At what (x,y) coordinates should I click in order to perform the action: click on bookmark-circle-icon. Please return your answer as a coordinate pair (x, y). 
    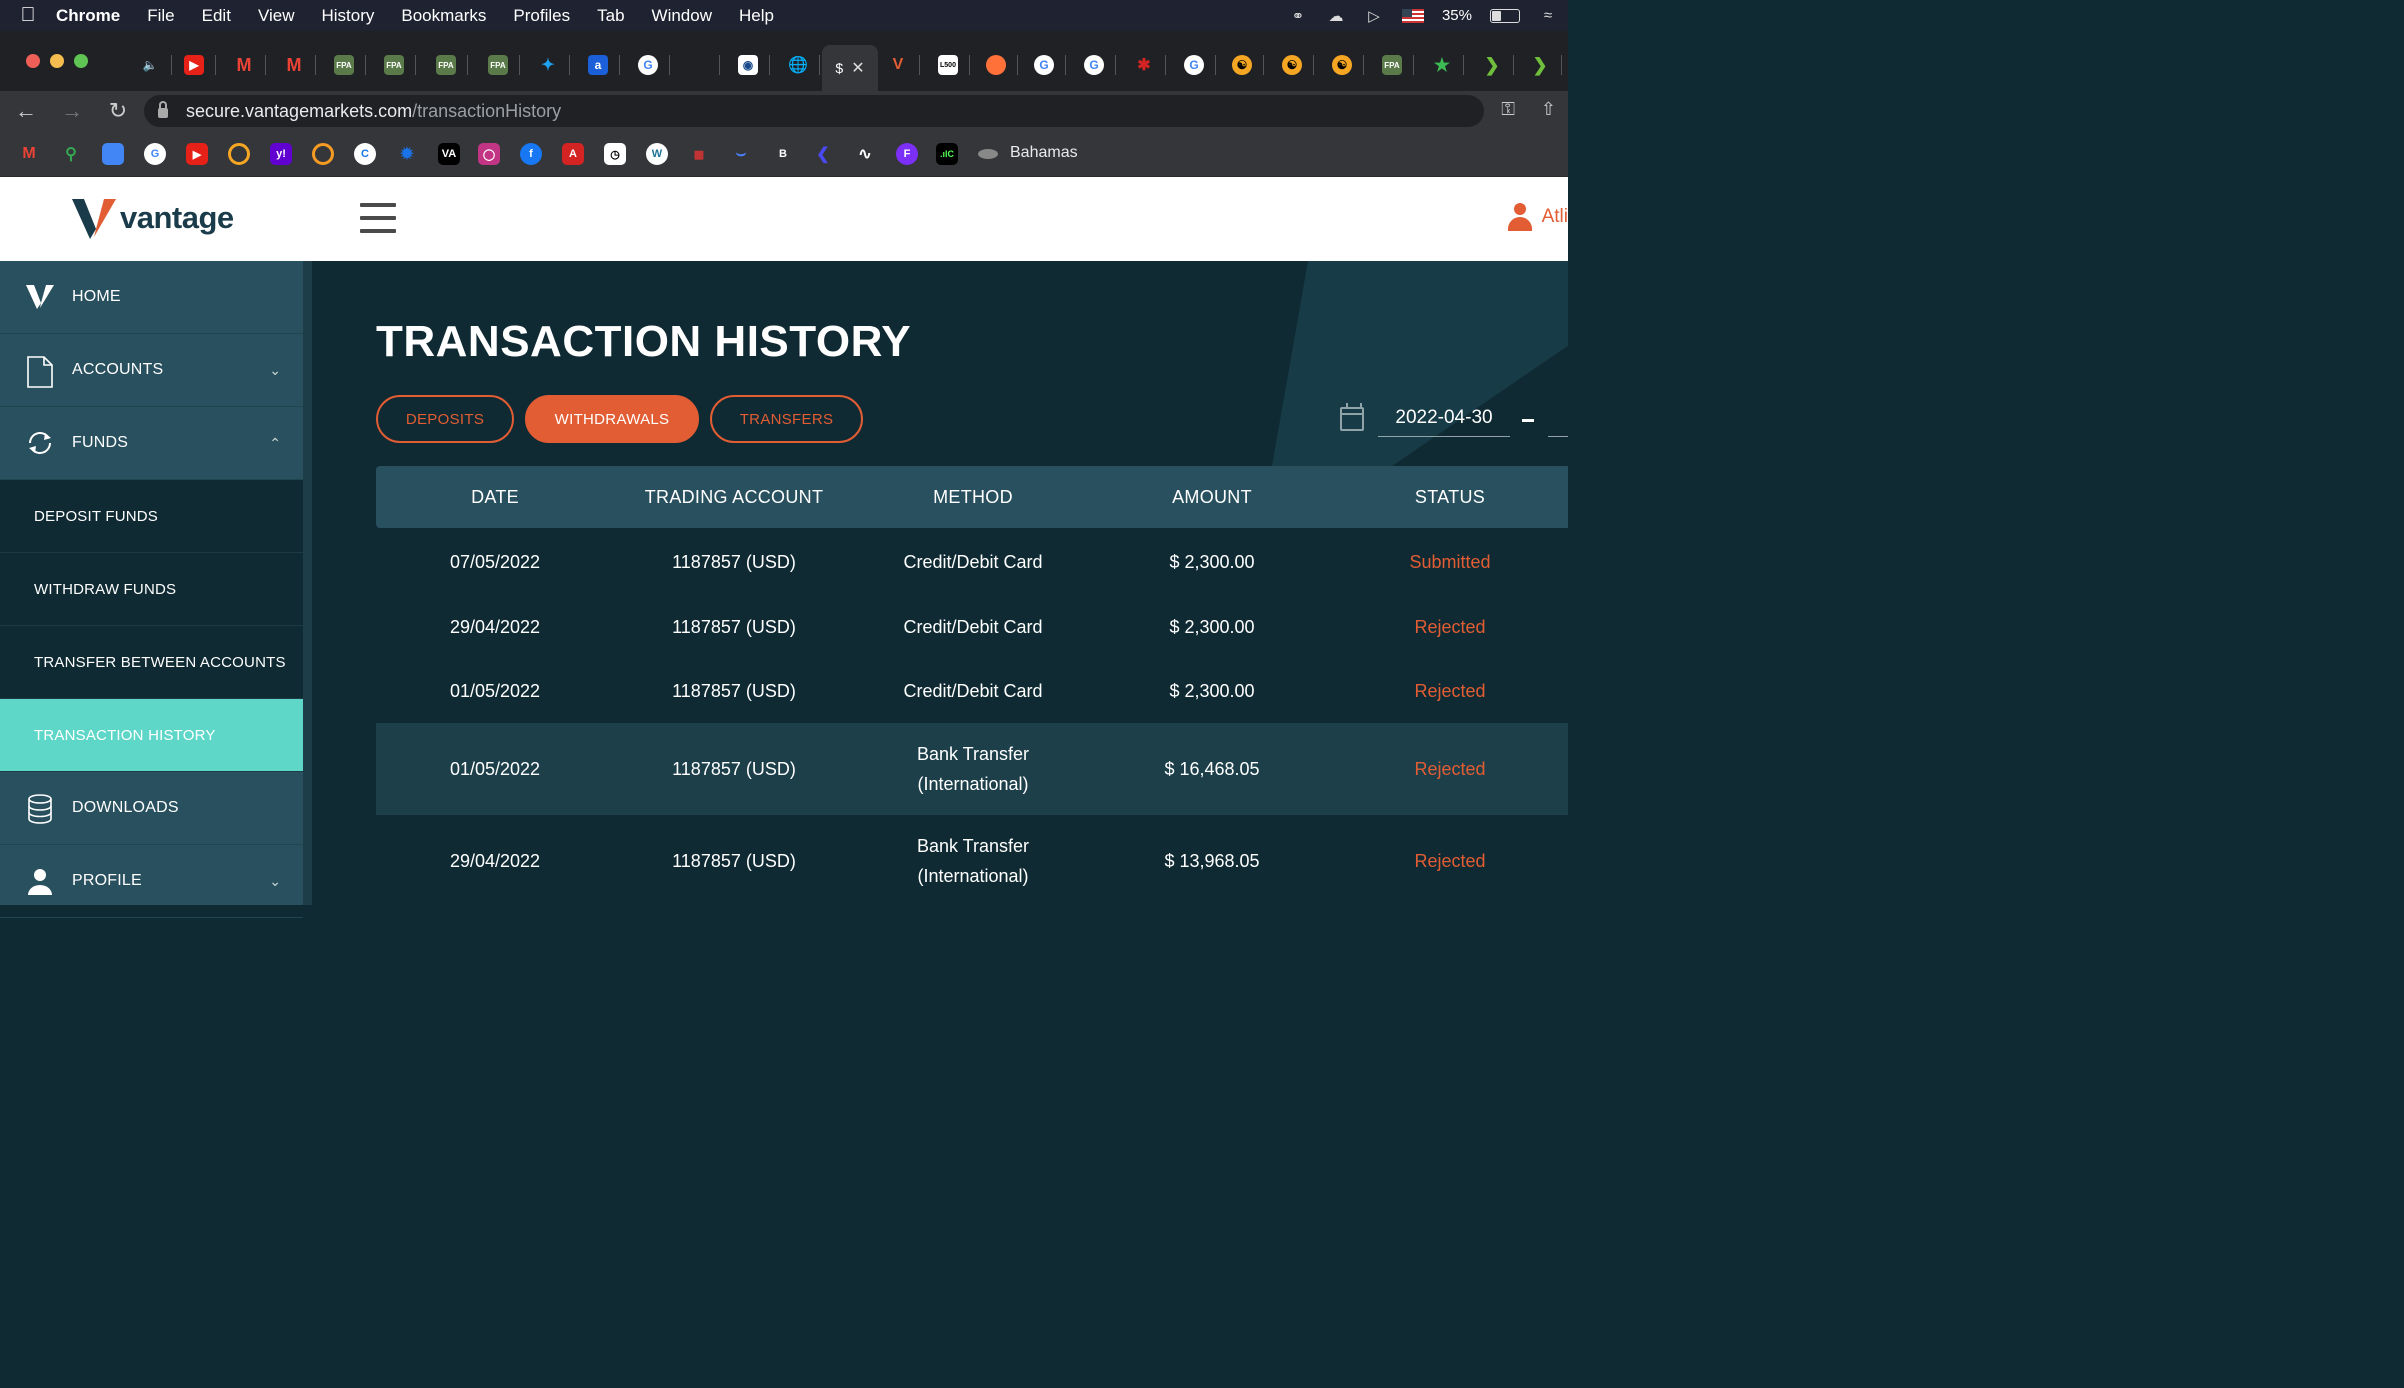
    Looking at the image, I should click on (239, 154).